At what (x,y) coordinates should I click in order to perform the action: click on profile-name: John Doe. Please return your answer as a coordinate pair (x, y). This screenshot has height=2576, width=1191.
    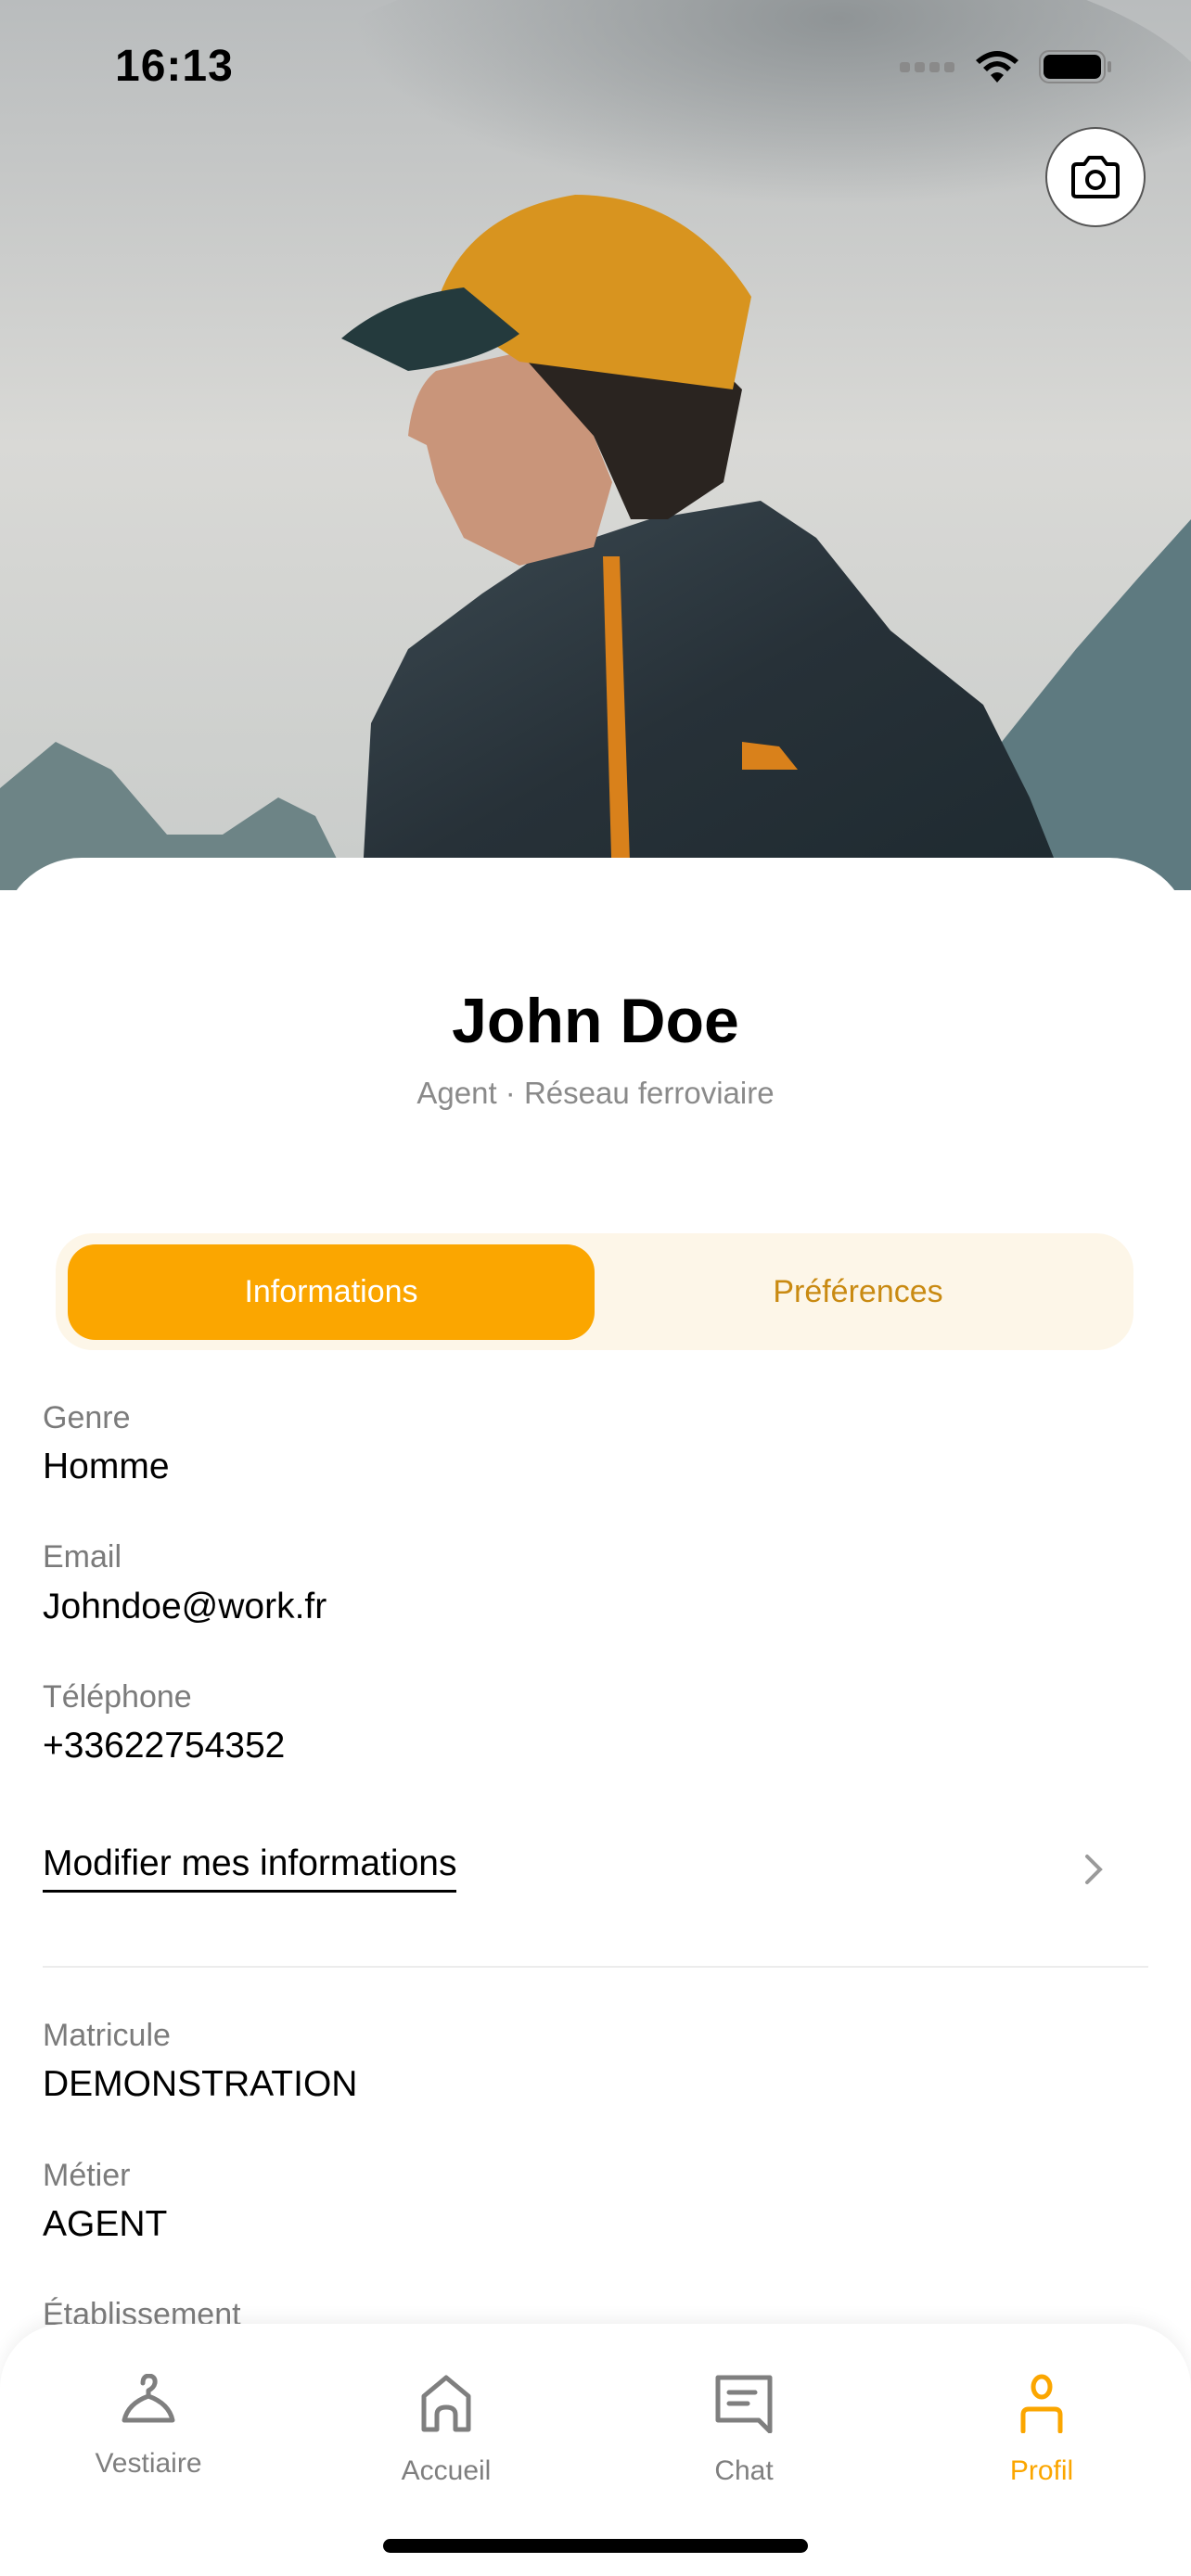
    Looking at the image, I should click on (595, 1021).